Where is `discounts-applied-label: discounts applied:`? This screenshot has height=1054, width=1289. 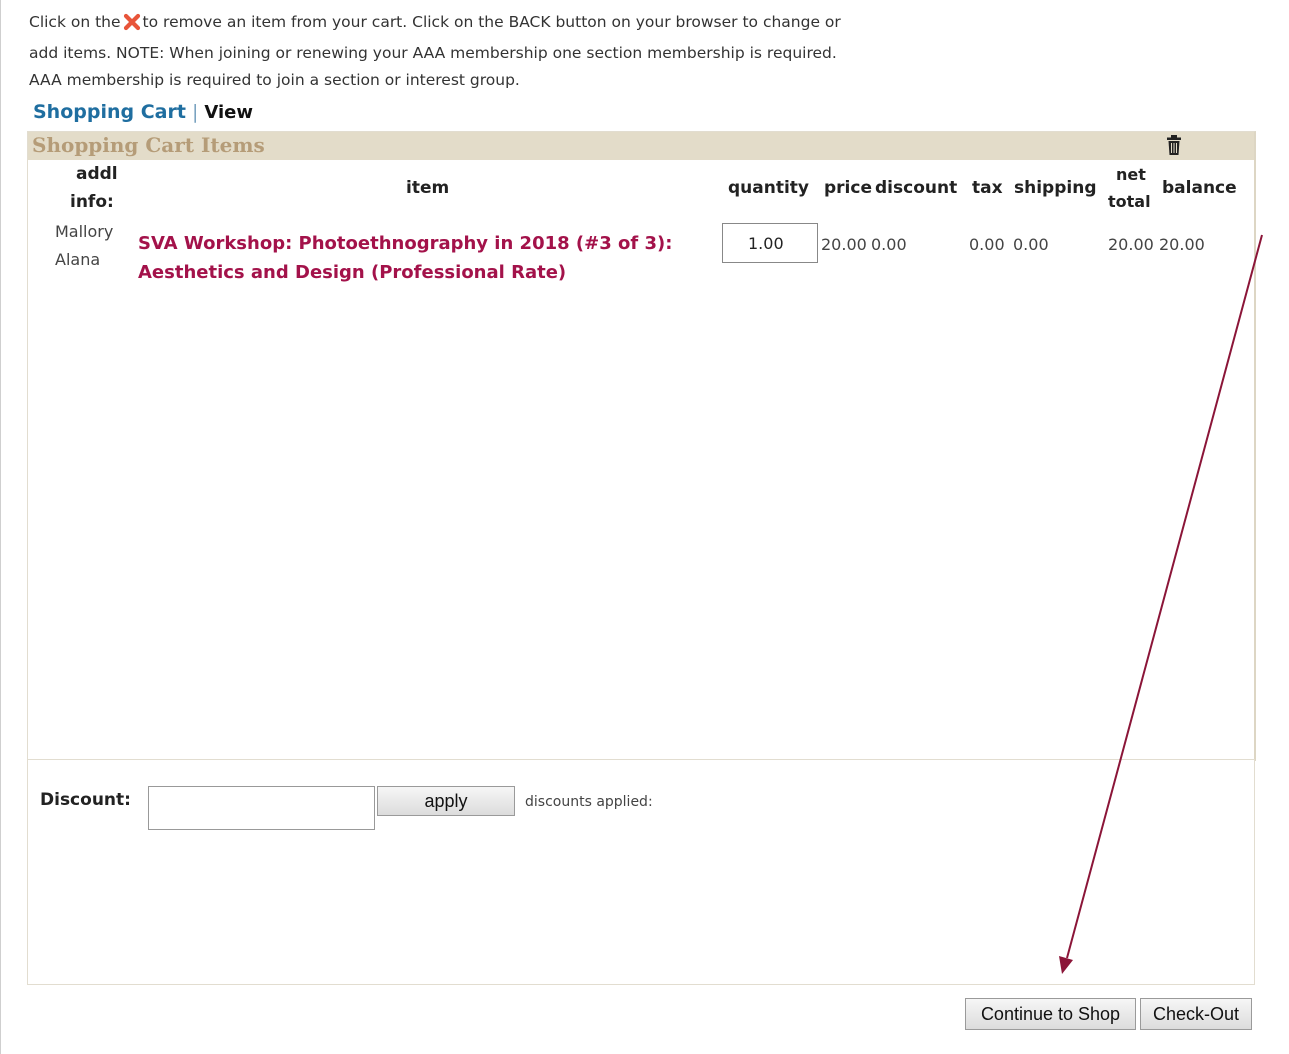
discounts-applied-label: discounts applied: is located at coordinates (589, 802).